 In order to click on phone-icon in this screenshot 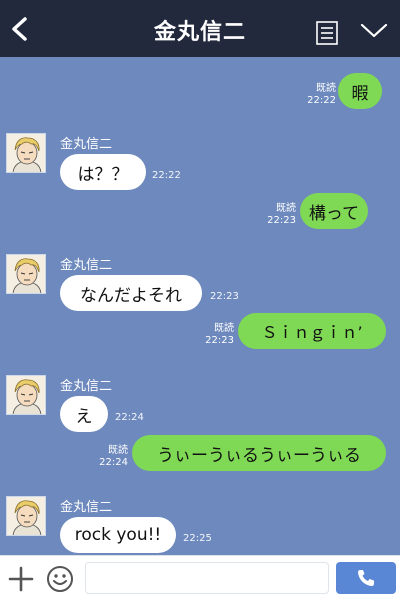, I will do `click(366, 578)`.